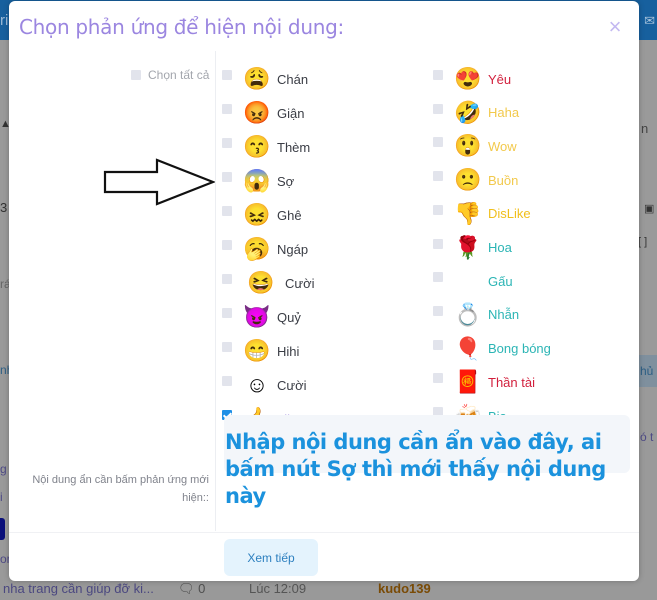  I want to click on background-fragment: hủ, so click(647, 371).